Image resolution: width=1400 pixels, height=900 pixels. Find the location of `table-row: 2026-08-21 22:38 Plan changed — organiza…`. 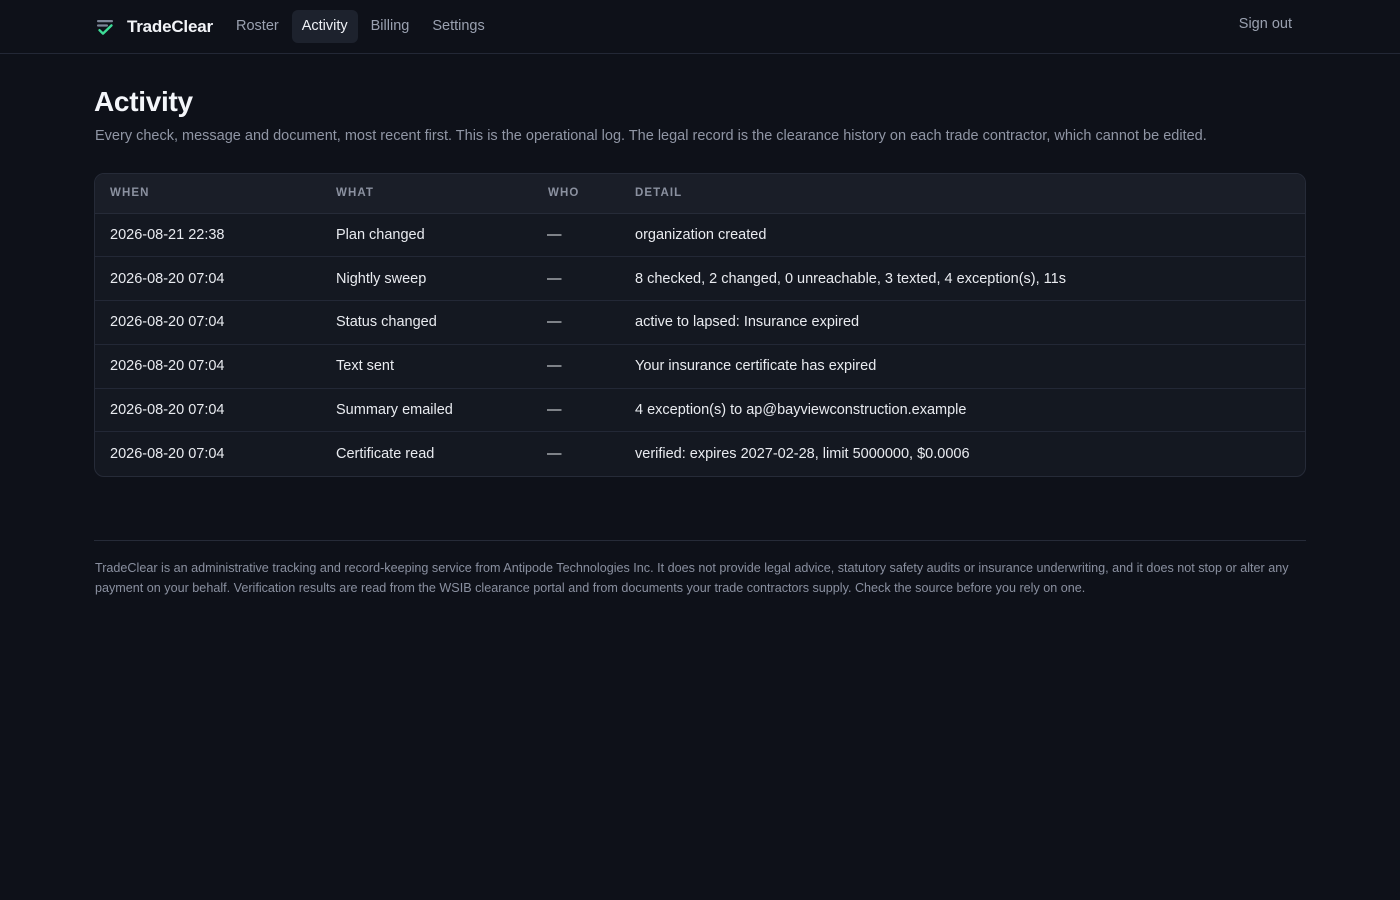

table-row: 2026-08-21 22:38 Plan changed — organiza… is located at coordinates (700, 235).